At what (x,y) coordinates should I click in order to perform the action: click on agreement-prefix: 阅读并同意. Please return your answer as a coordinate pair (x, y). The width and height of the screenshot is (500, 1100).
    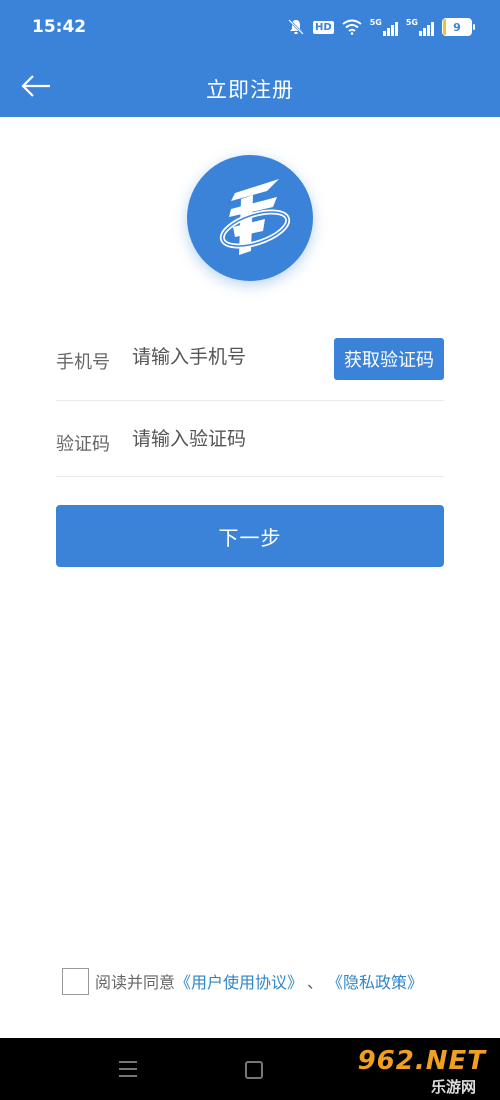
    Looking at the image, I should click on (135, 982).